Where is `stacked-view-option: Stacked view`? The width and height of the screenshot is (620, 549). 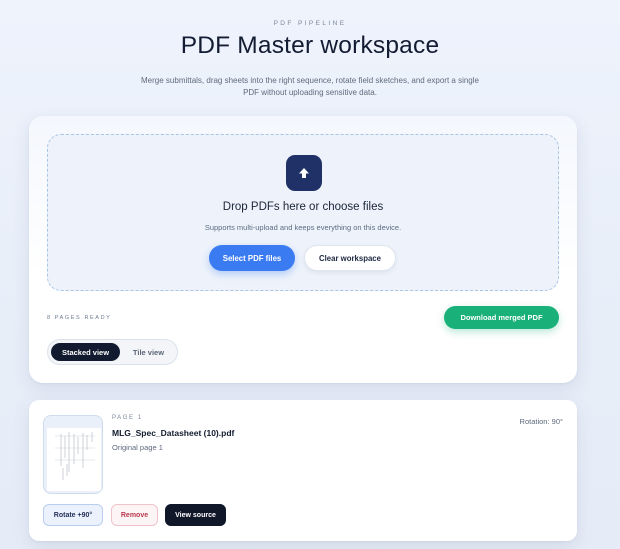 stacked-view-option: Stacked view is located at coordinates (85, 352).